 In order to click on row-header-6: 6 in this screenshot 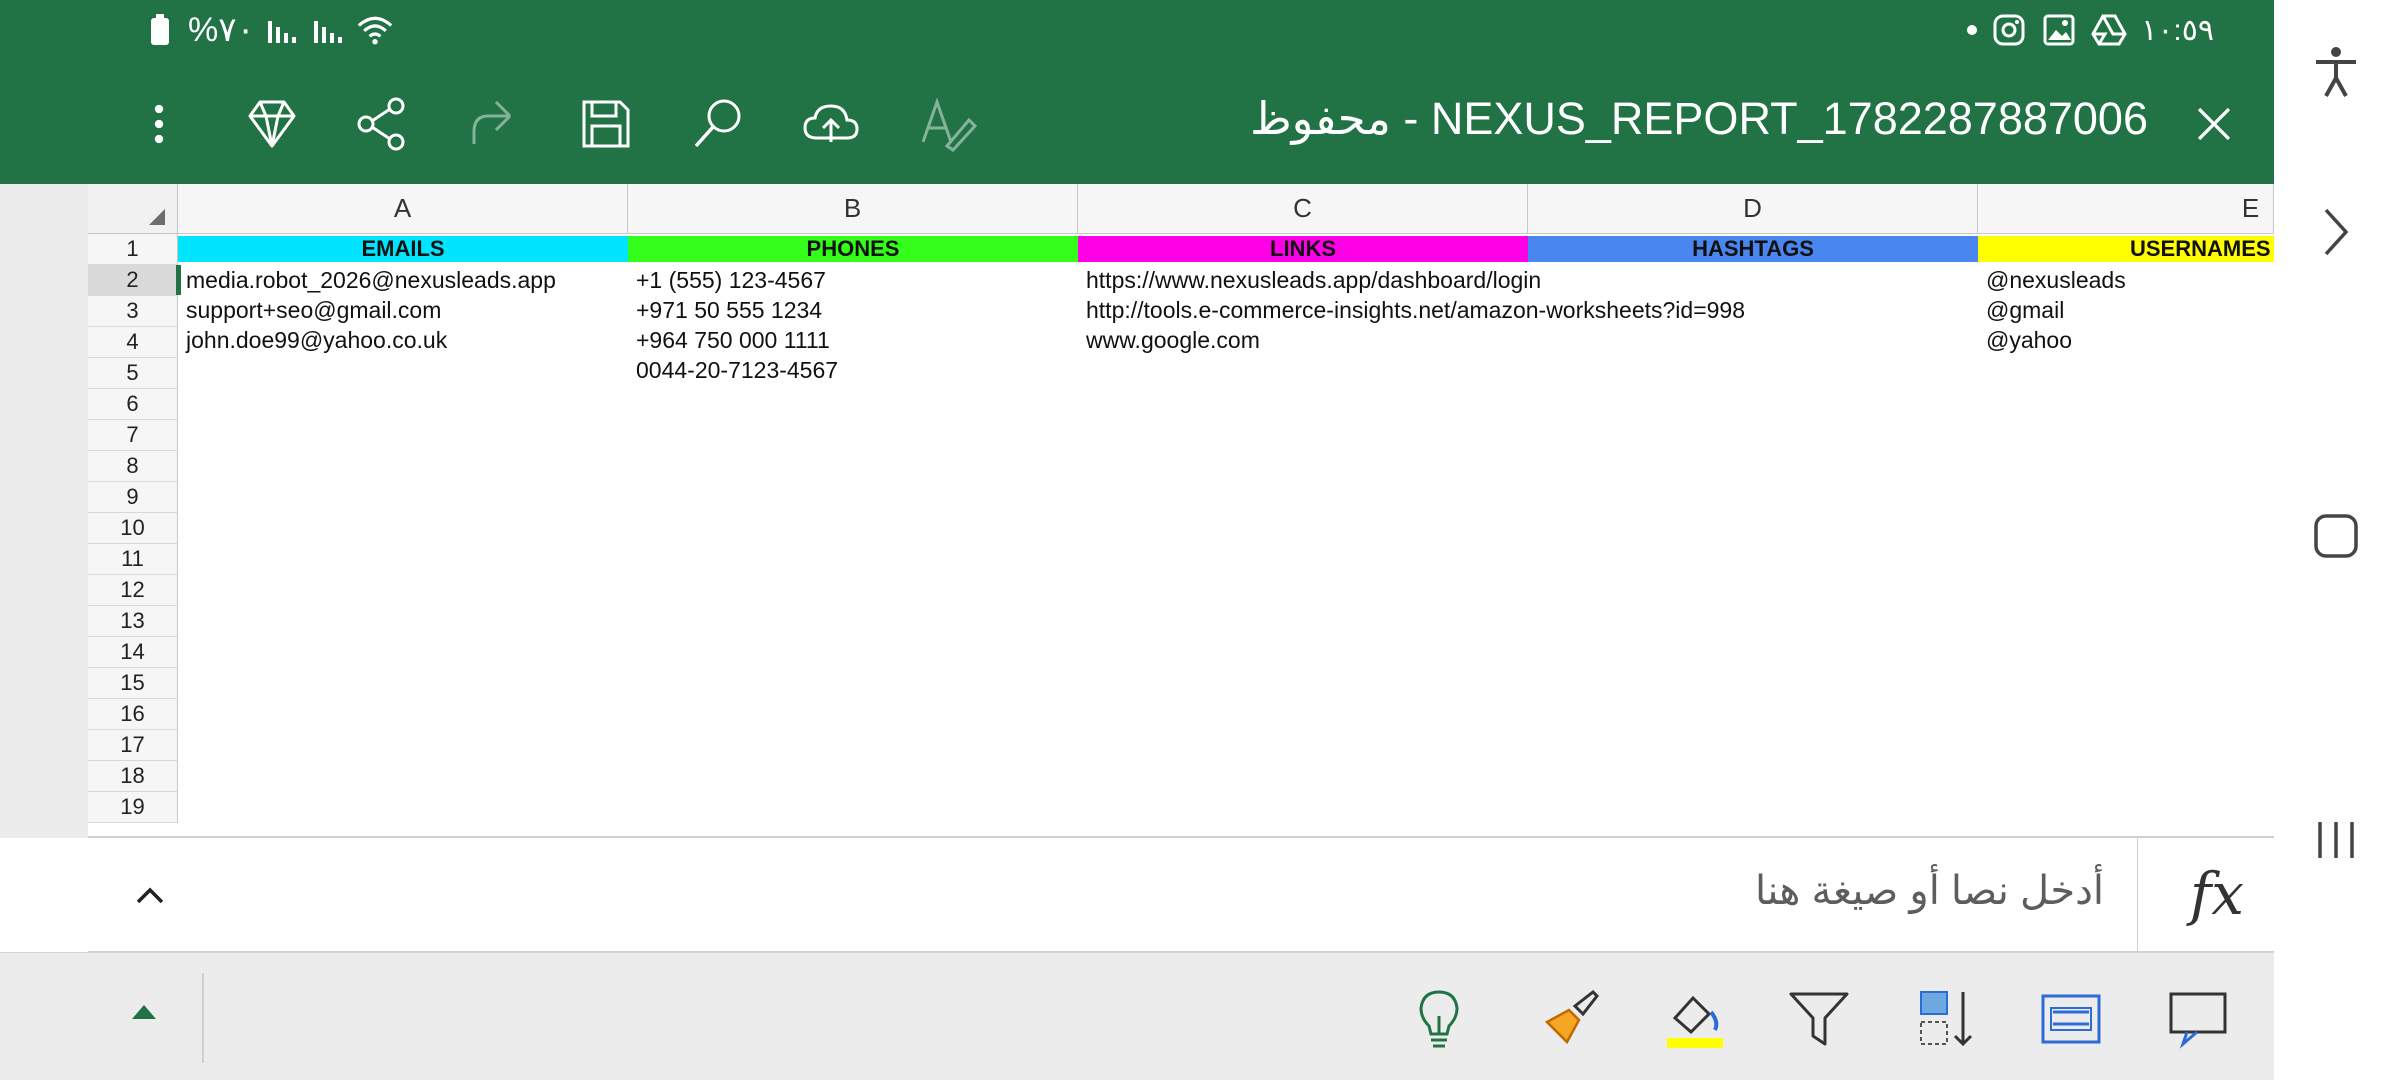, I will do `click(133, 404)`.